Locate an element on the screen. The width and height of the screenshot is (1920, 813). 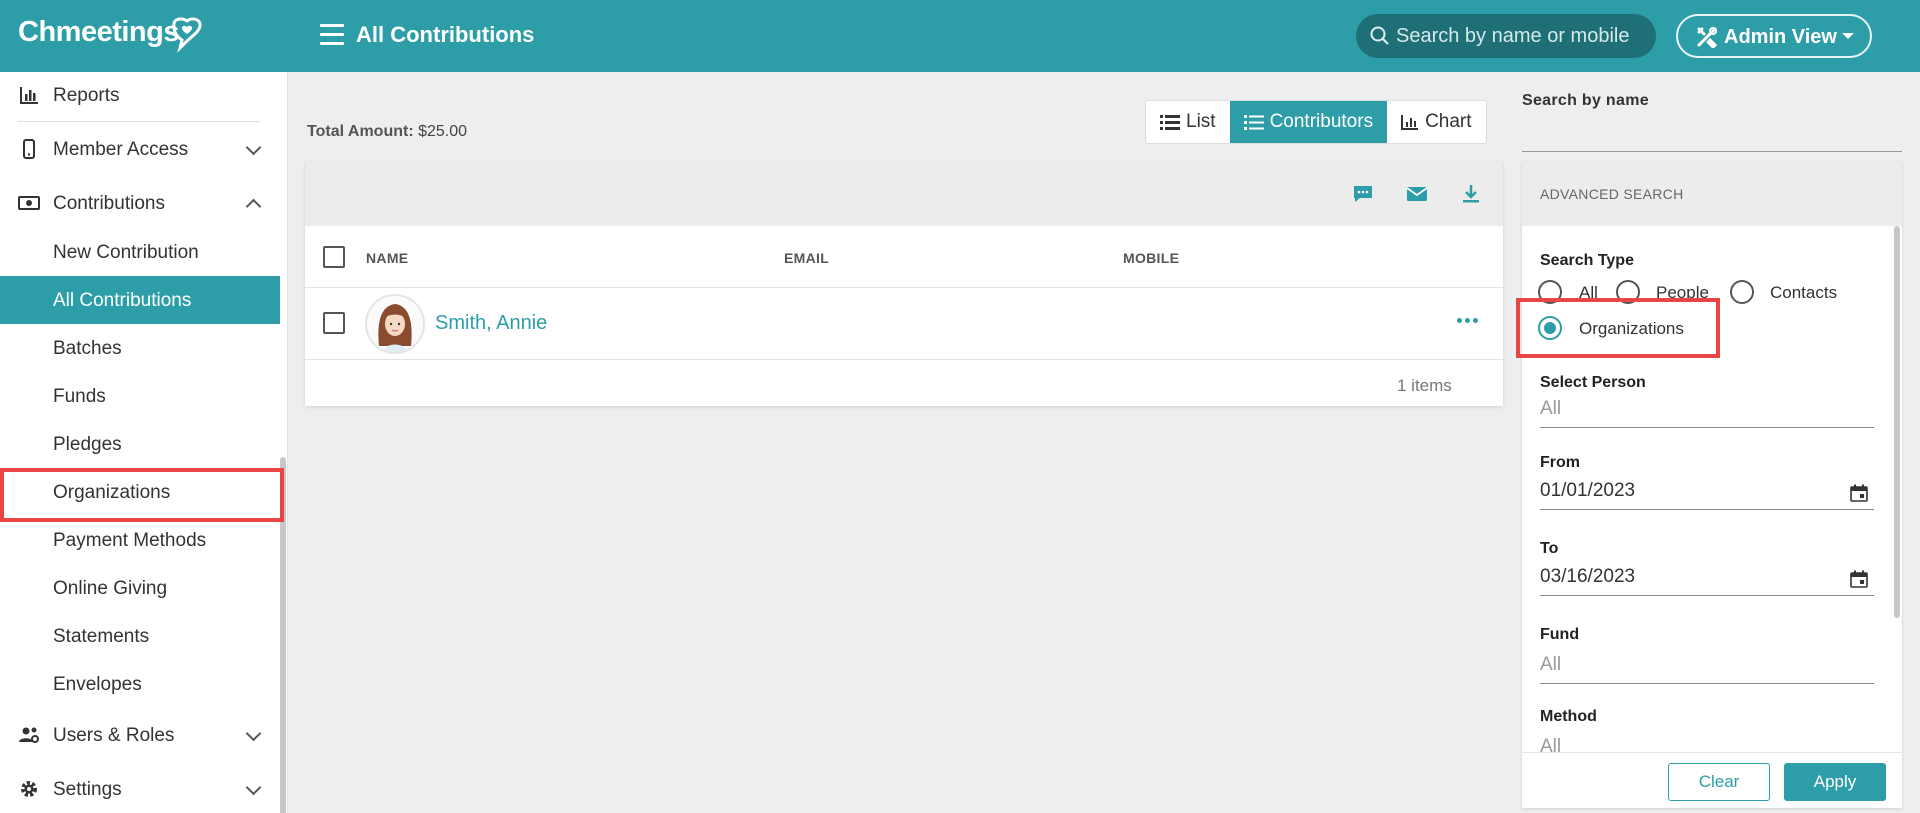
sidebar-subitem-statements: Statements is located at coordinates (140, 636).